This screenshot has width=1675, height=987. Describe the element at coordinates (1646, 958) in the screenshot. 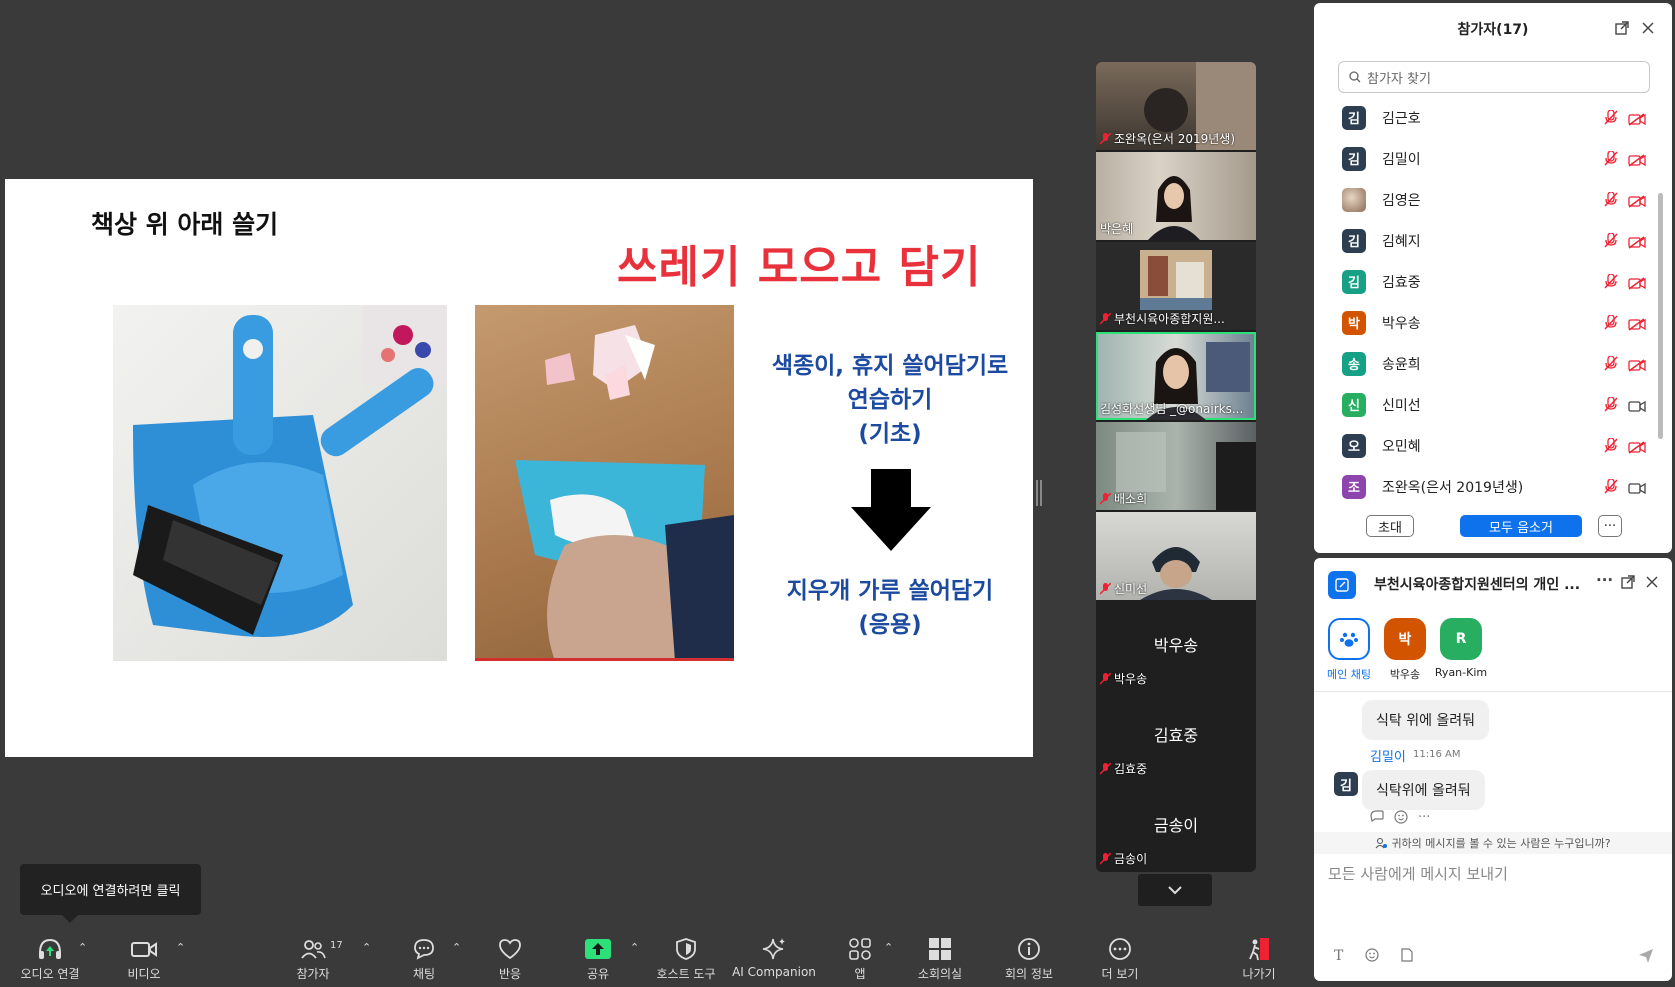

I see `send-icon` at that location.